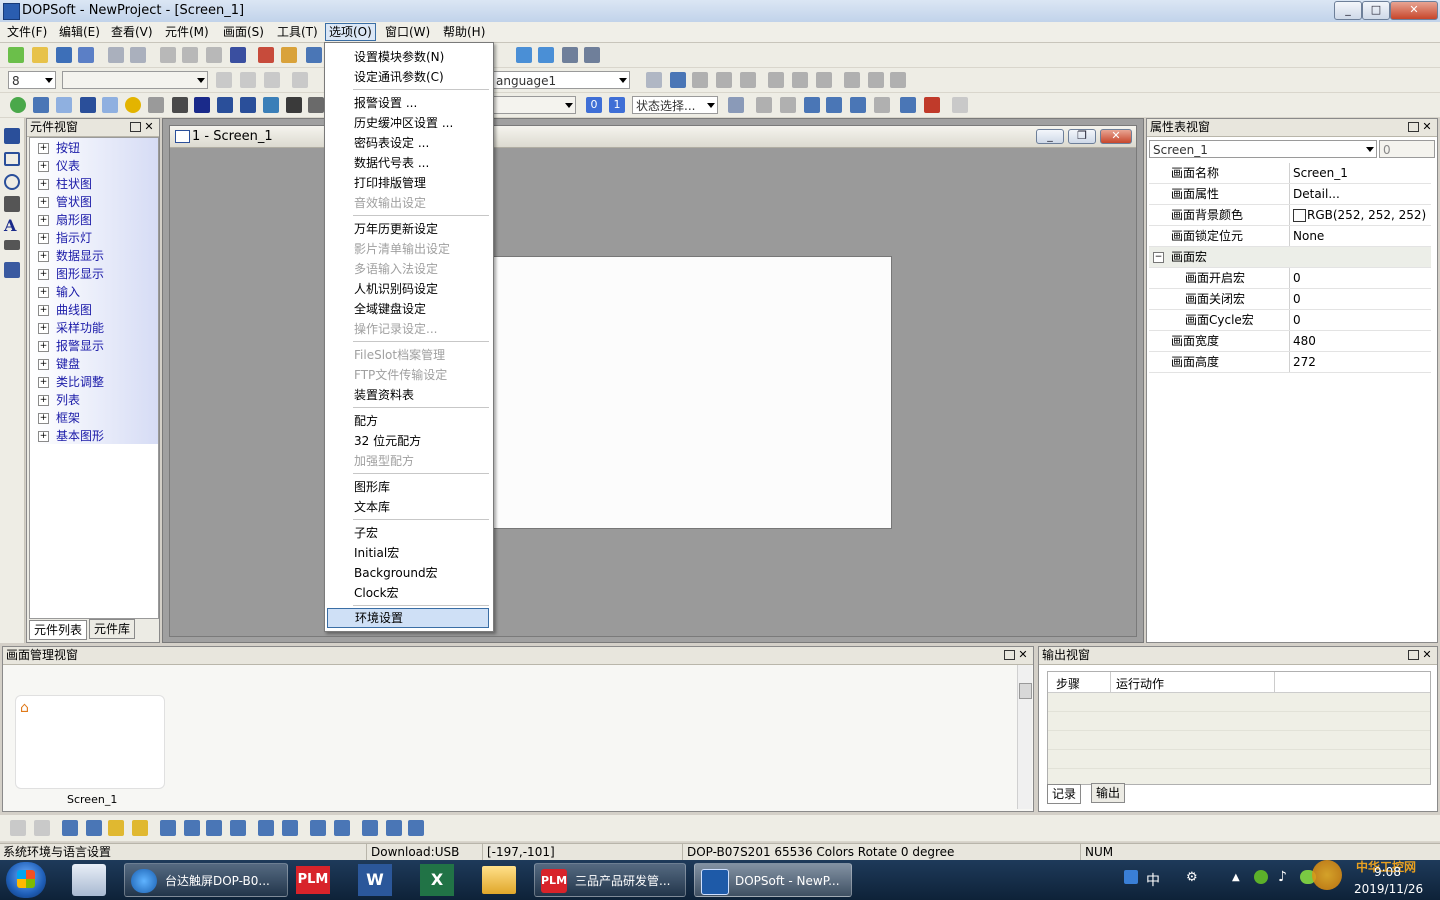 The height and width of the screenshot is (900, 1440). What do you see at coordinates (238, 55) in the screenshot?
I see `find-icon` at bounding box center [238, 55].